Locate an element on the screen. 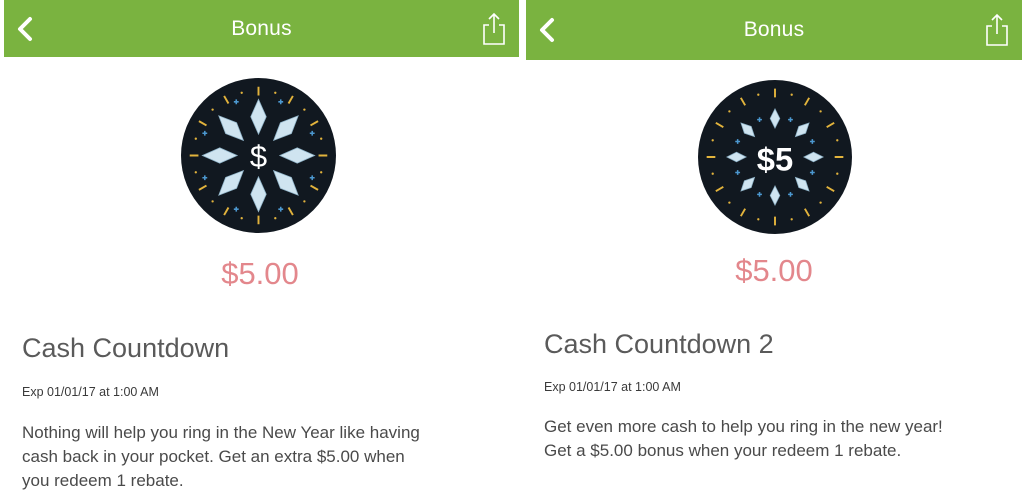 This screenshot has width=1024, height=496. bonus-badge: $5 is located at coordinates (775, 157).